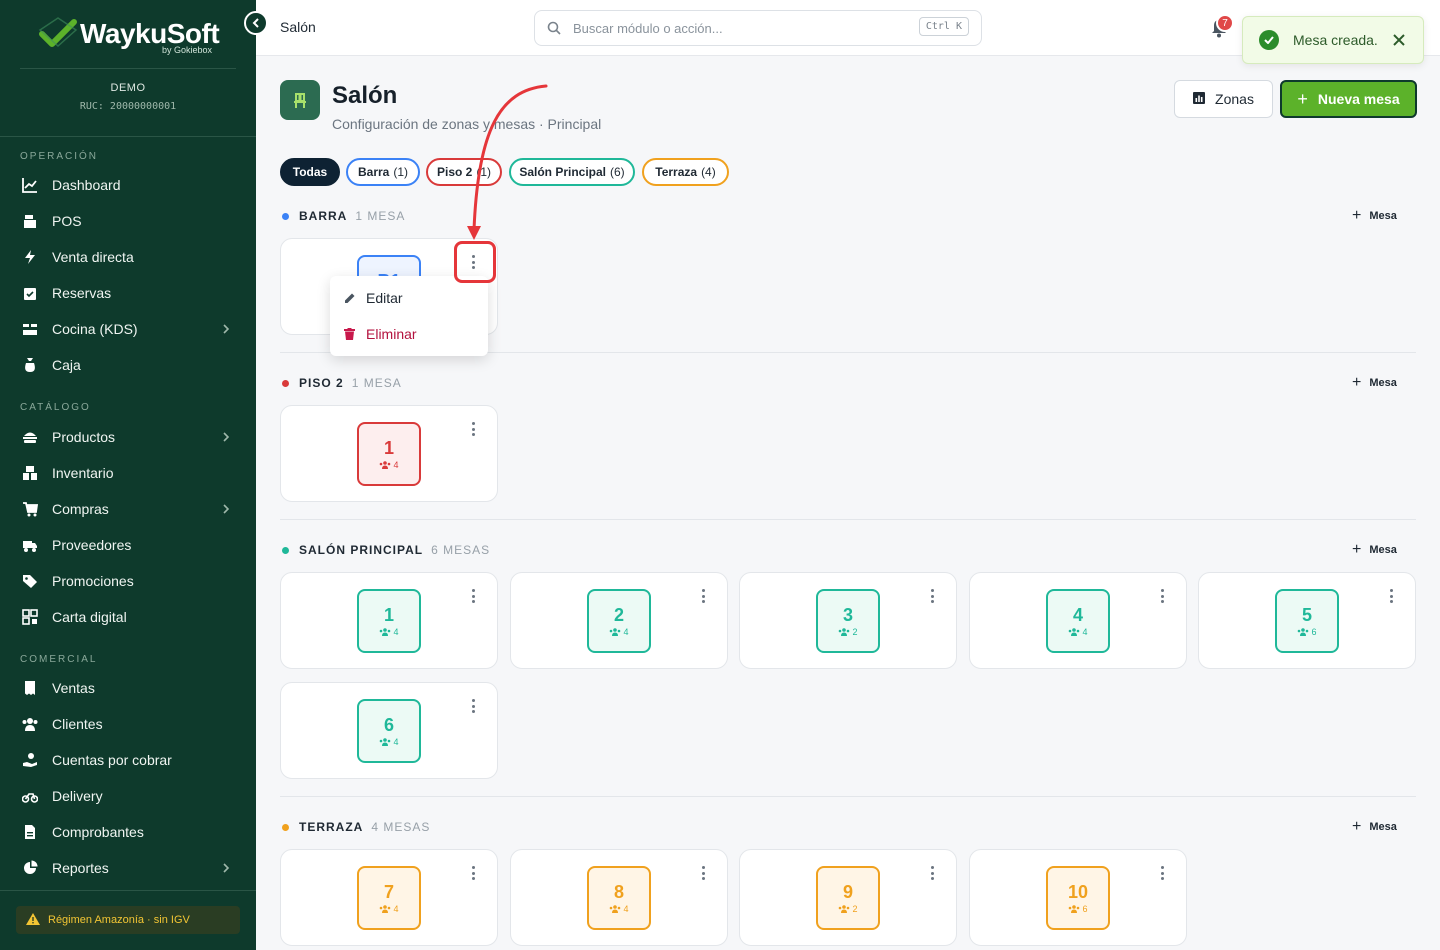 The height and width of the screenshot is (950, 1440). I want to click on table-card: 56, so click(1307, 620).